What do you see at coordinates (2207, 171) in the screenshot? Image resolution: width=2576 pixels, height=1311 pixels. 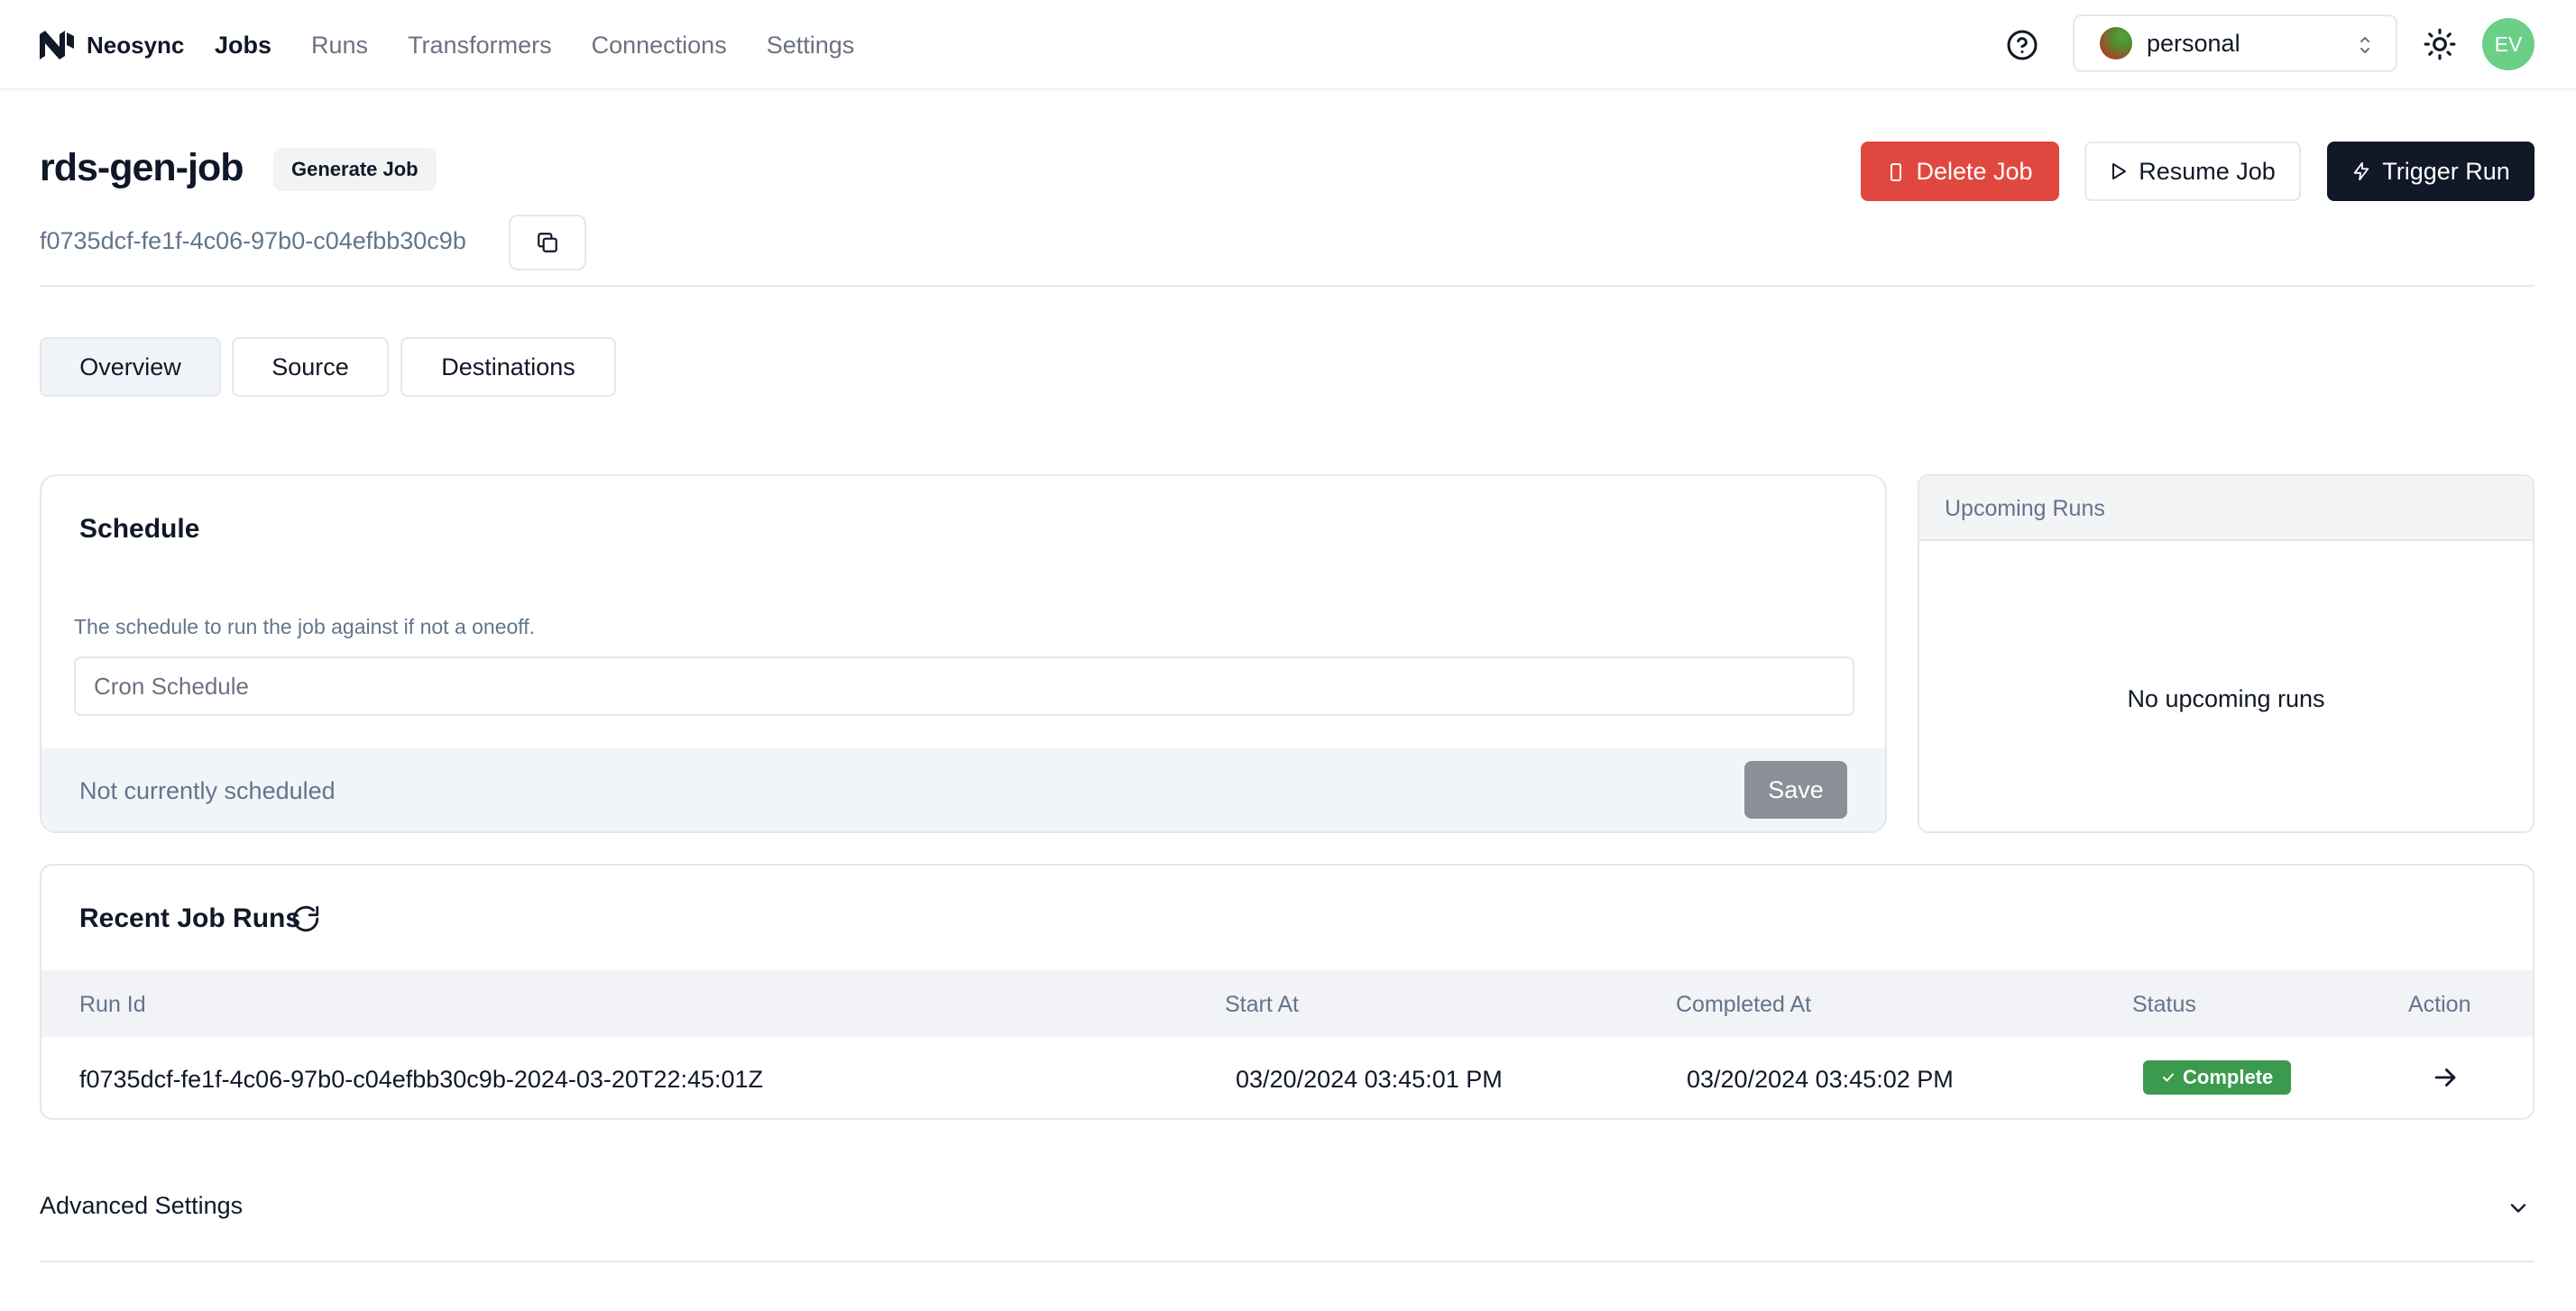 I see `resume-job-label: Resume Job` at bounding box center [2207, 171].